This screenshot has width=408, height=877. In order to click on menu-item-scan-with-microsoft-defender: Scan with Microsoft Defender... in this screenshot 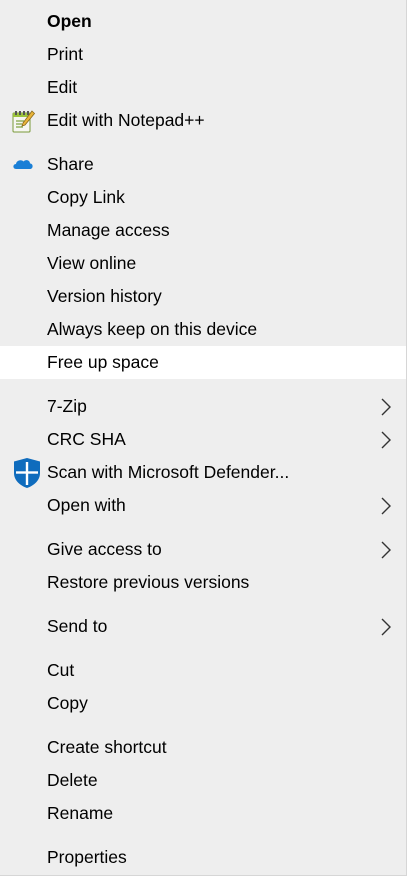, I will do `click(203, 472)`.